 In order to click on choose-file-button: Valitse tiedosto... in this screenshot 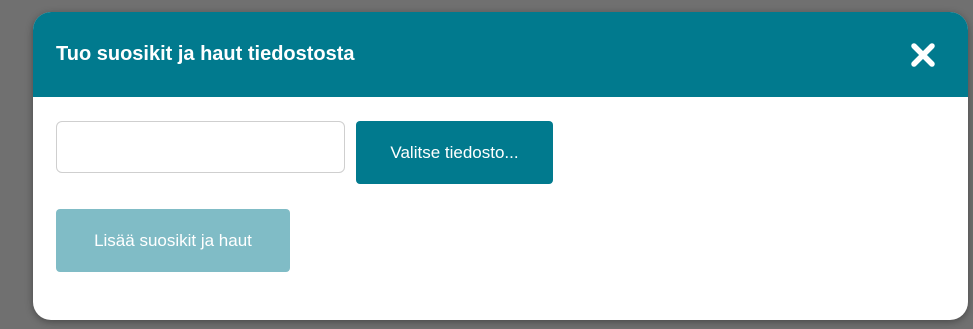, I will do `click(454, 152)`.